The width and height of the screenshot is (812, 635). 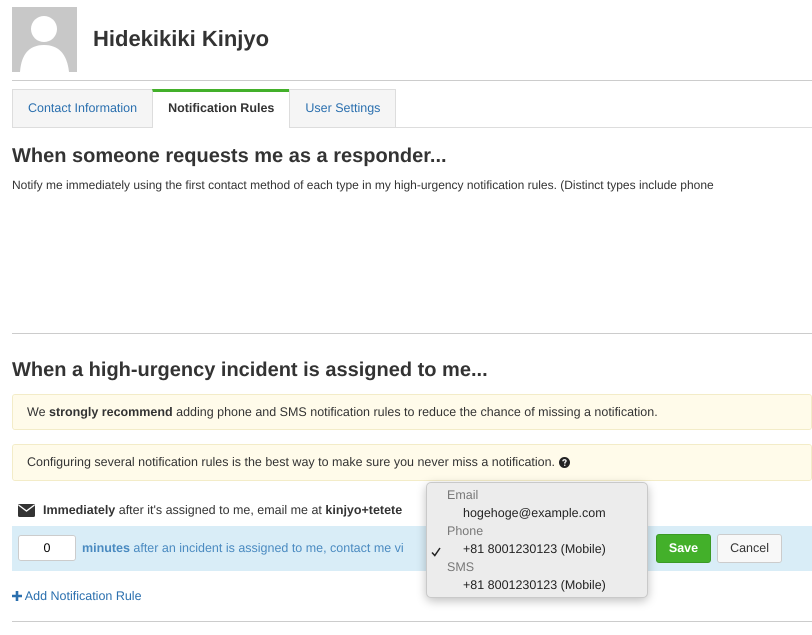 What do you see at coordinates (77, 595) in the screenshot?
I see `add-rule-link: Add Notification Rule` at bounding box center [77, 595].